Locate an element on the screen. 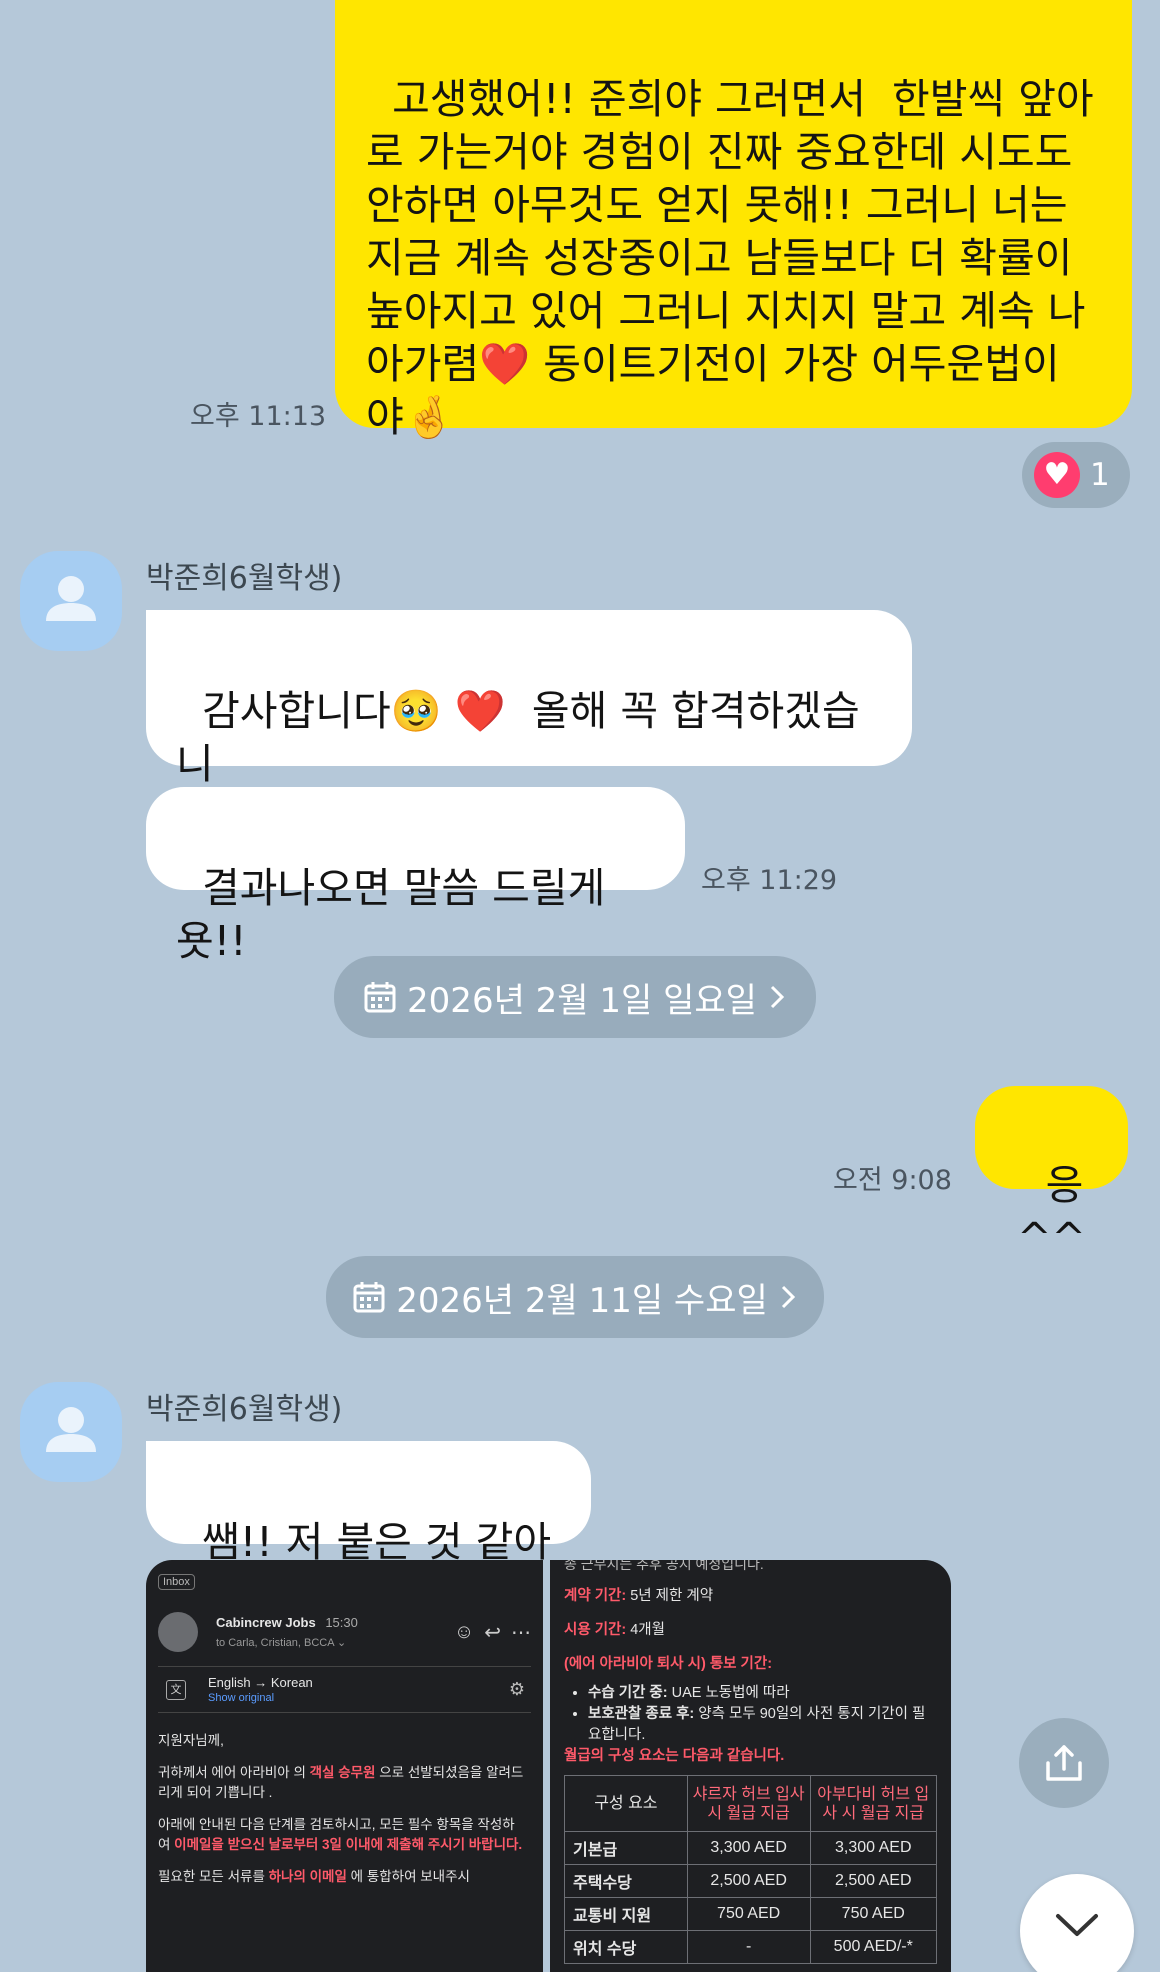 The height and width of the screenshot is (1972, 1160). message-time: 오후 11:13 is located at coordinates (258, 416).